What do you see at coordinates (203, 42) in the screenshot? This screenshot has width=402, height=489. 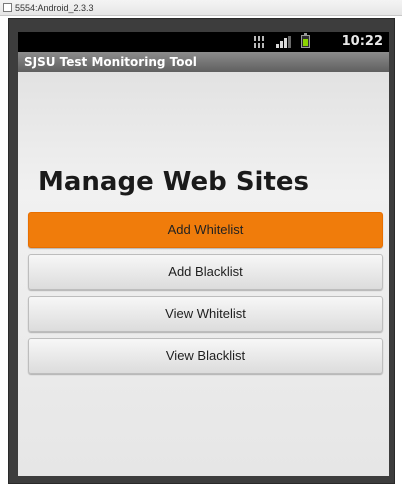 I see `status-bar: 10:22` at bounding box center [203, 42].